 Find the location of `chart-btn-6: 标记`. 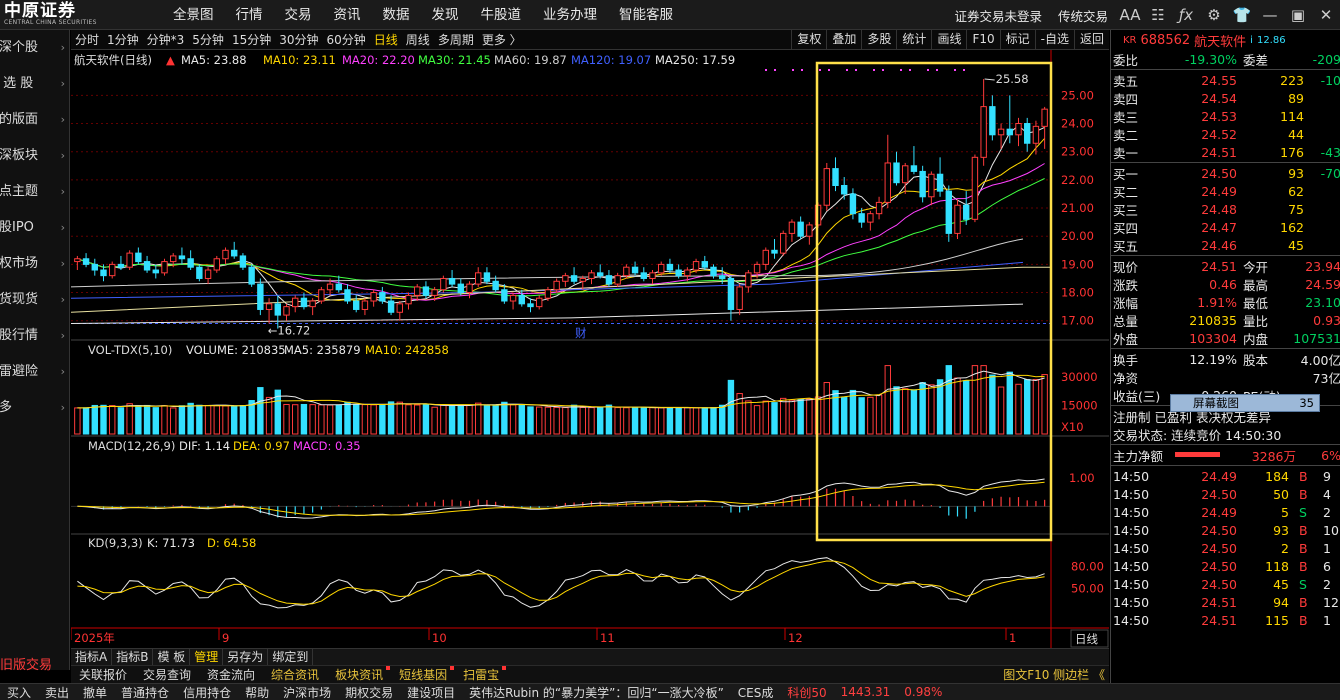

chart-btn-6: 标记 is located at coordinates (1017, 39).